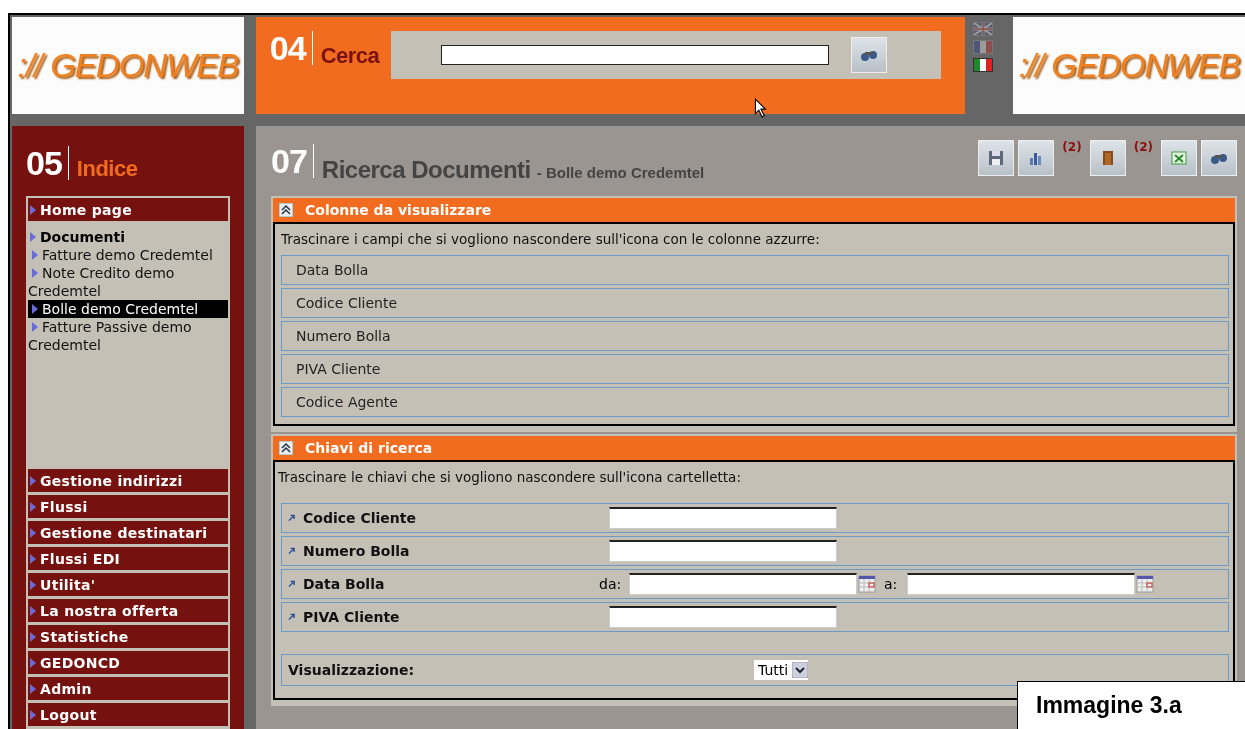  Describe the element at coordinates (47, 163) in the screenshot. I see `section-number: 05` at that location.